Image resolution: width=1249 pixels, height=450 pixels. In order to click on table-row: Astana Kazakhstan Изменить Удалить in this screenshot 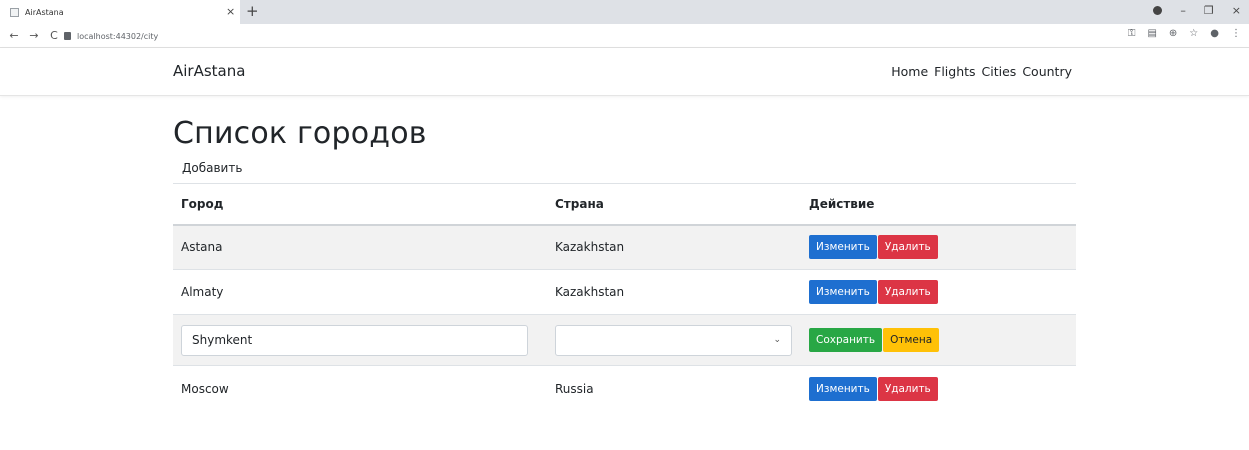, I will do `click(624, 247)`.